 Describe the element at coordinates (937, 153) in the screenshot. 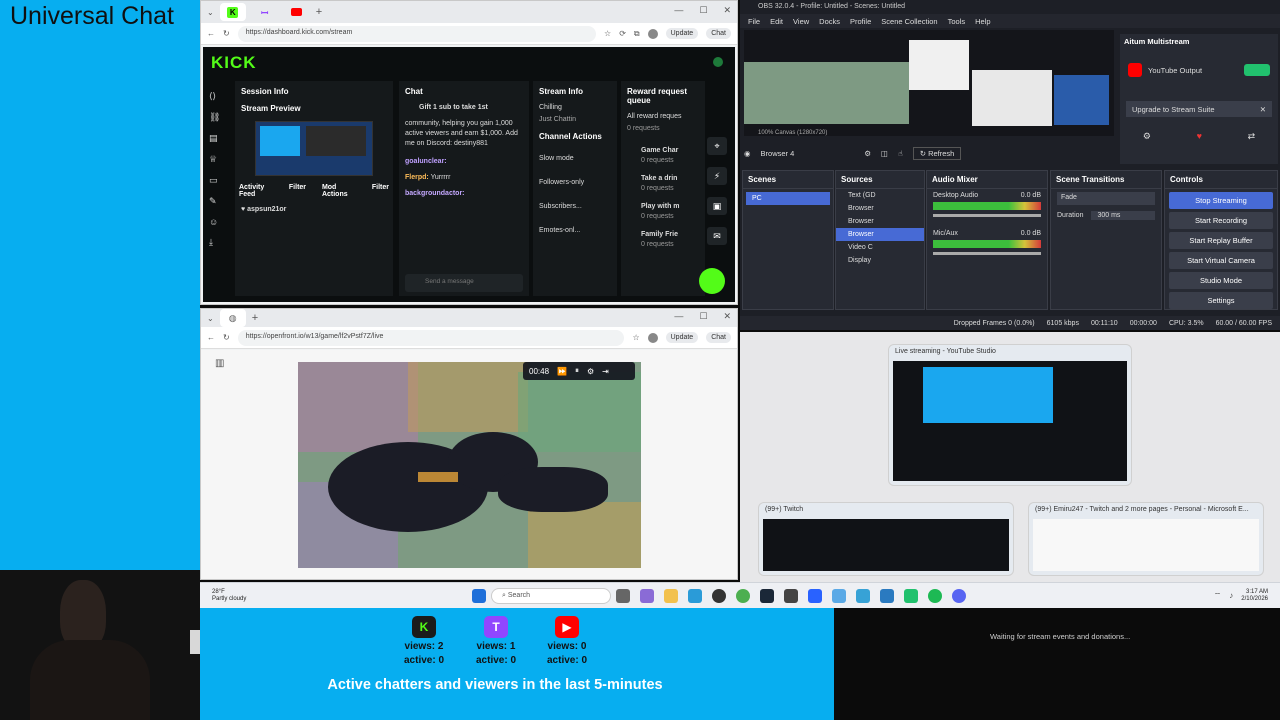

I see `refresh-button: ↻ Refresh` at that location.